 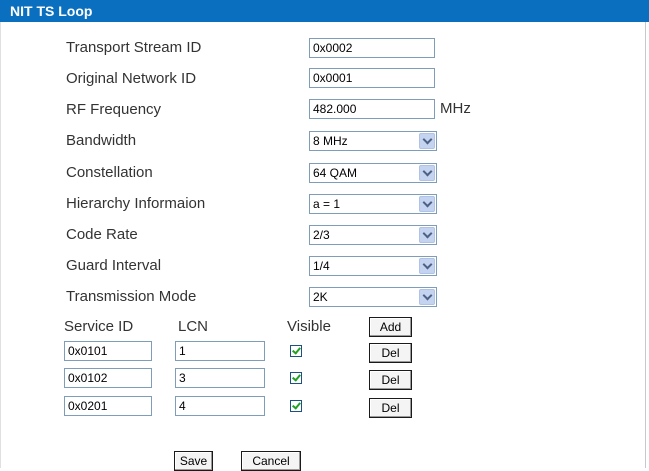 What do you see at coordinates (330, 141) in the screenshot?
I see `bandwidth-select-value: 8 MHz` at bounding box center [330, 141].